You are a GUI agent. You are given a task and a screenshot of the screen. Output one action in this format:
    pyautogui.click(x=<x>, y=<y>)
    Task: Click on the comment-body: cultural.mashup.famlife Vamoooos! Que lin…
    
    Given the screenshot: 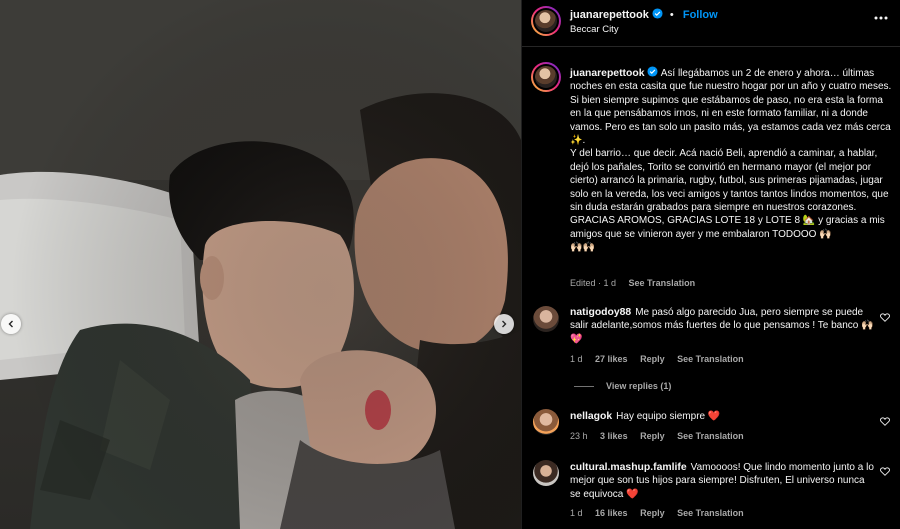 What is the action you would take?
    pyautogui.click(x=722, y=481)
    